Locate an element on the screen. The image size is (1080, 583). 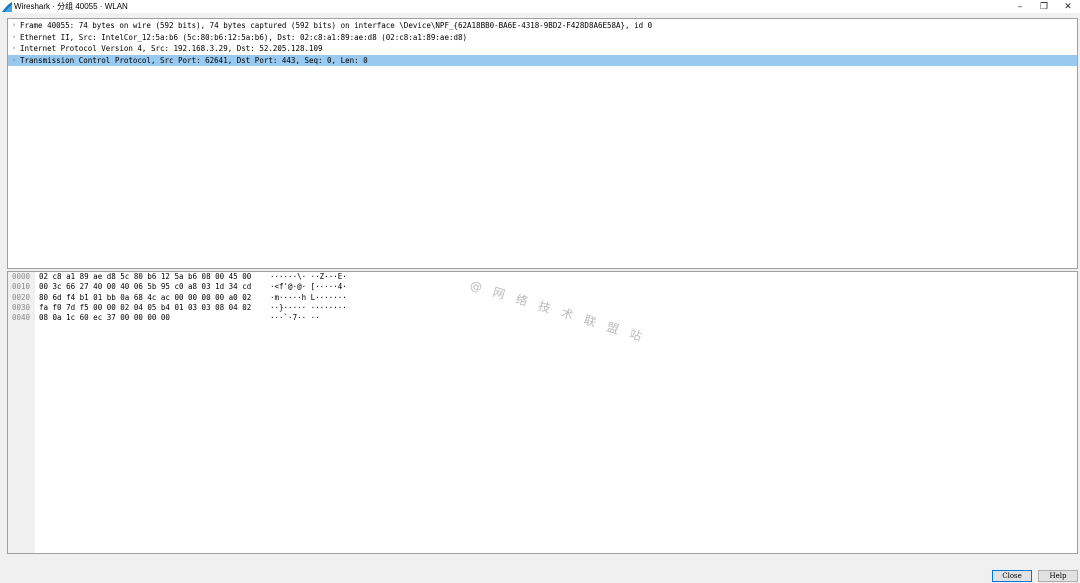
close-button: Close is located at coordinates (1012, 576).